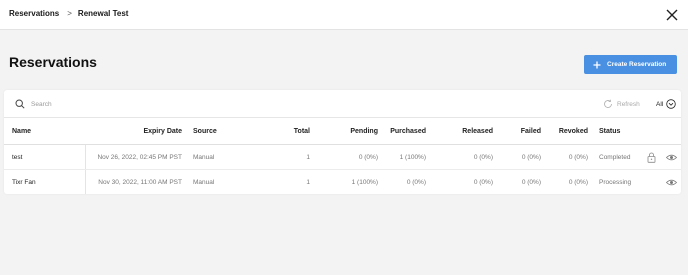  I want to click on close-icon, so click(672, 15).